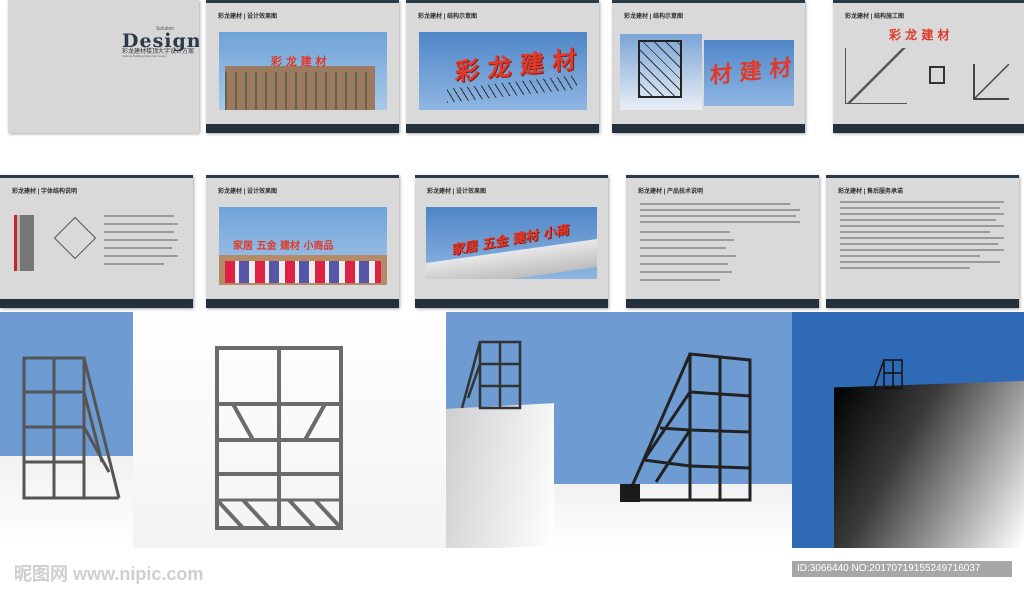 The width and height of the screenshot is (1024, 590). What do you see at coordinates (300, 91) in the screenshot?
I see `scaffold` at bounding box center [300, 91].